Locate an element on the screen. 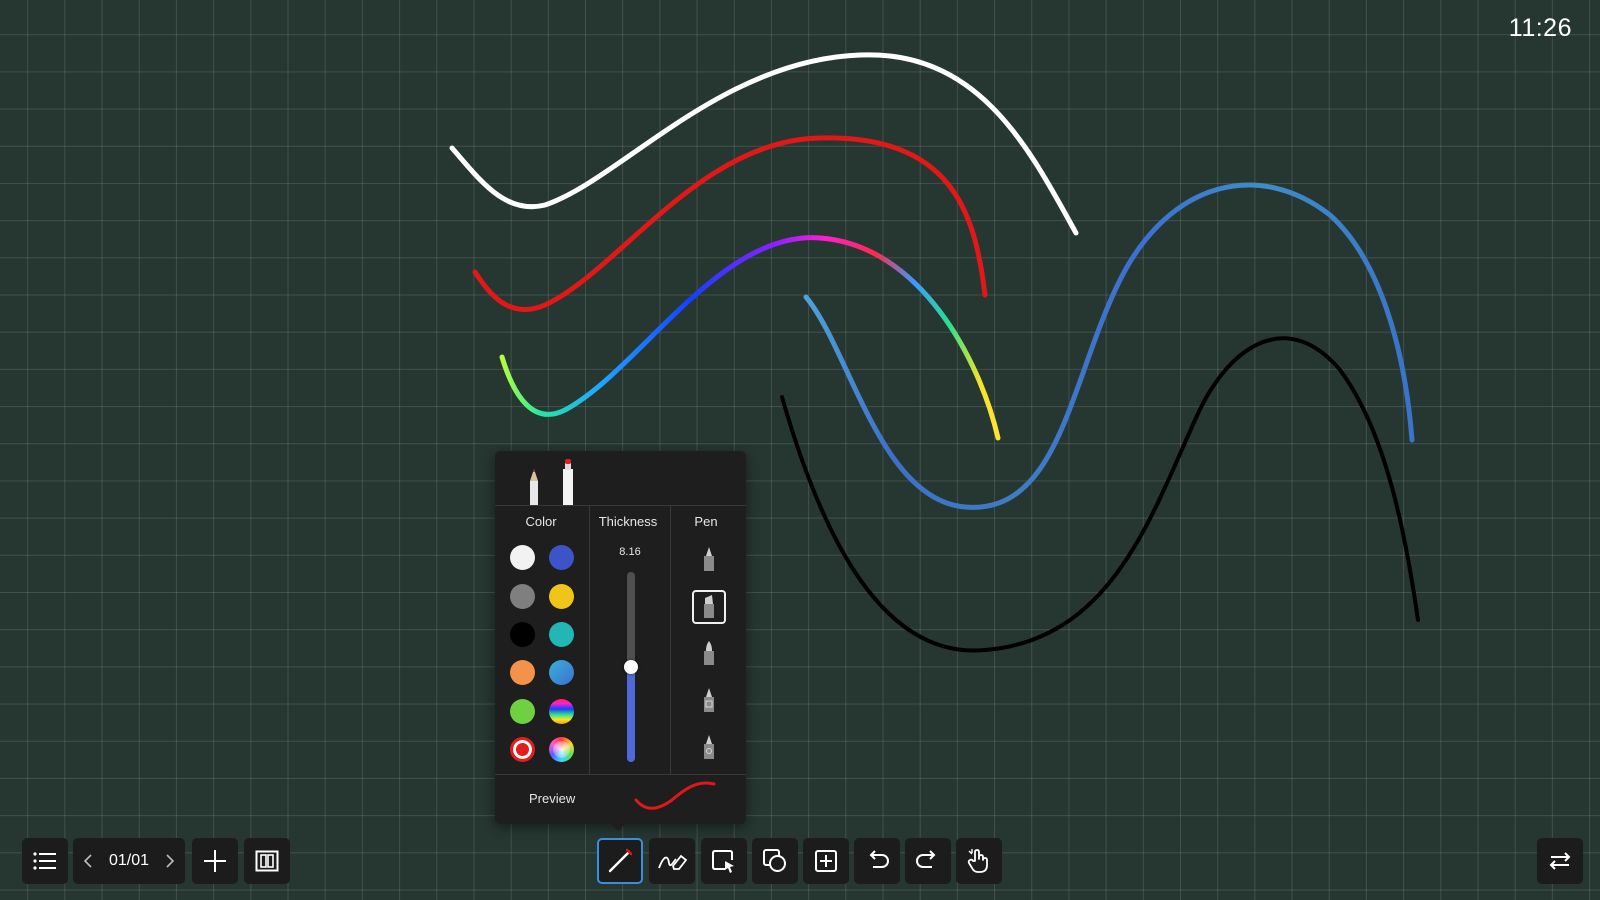 This screenshot has height=900, width=1600. shapes-tool-button is located at coordinates (775, 861).